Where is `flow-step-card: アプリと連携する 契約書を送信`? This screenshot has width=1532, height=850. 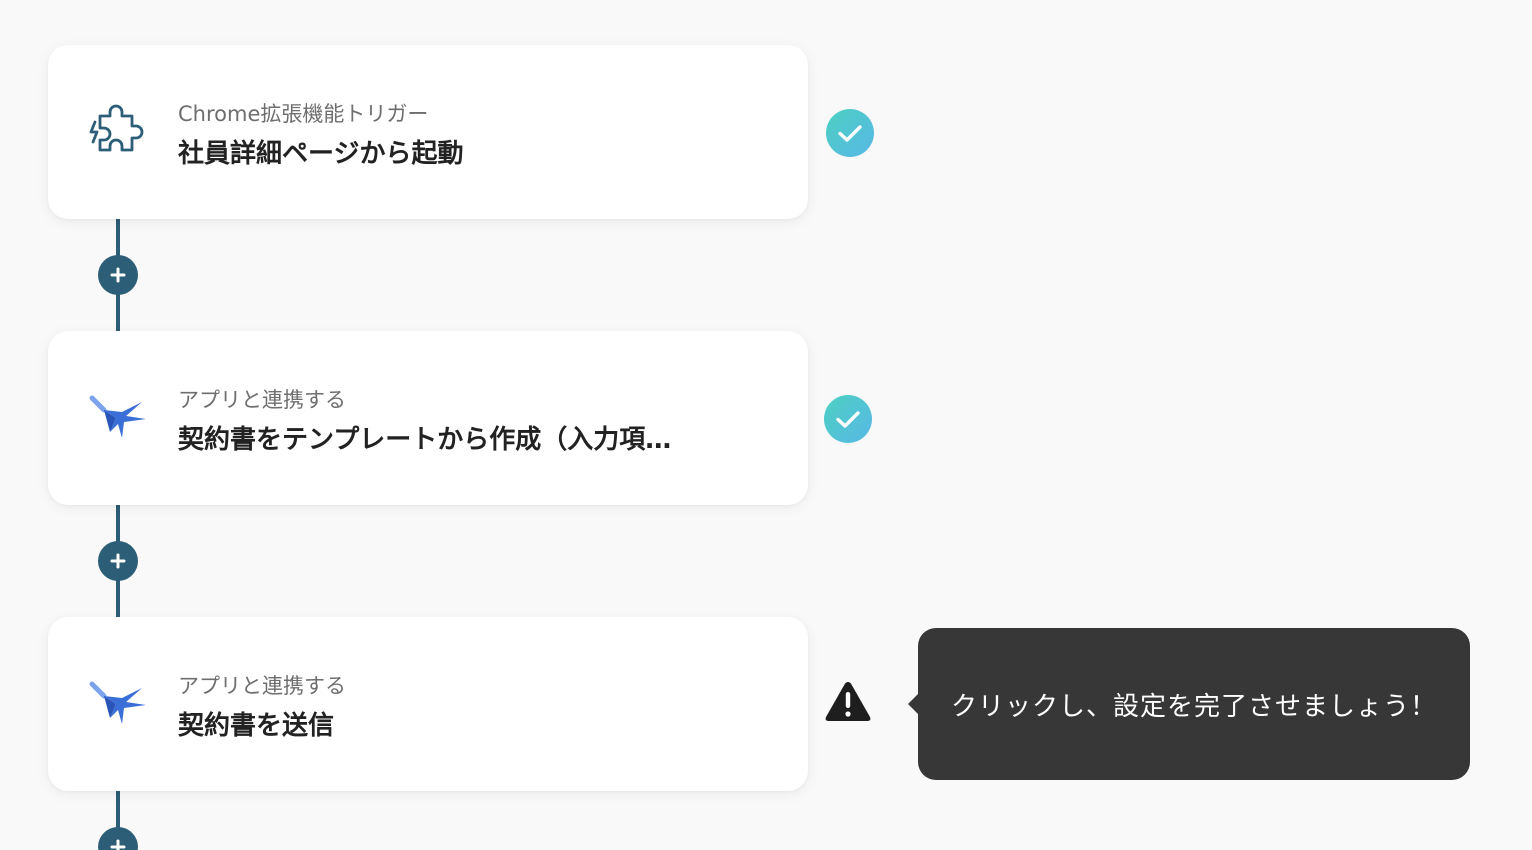
flow-step-card: アプリと連携する 契約書を送信 is located at coordinates (428, 704).